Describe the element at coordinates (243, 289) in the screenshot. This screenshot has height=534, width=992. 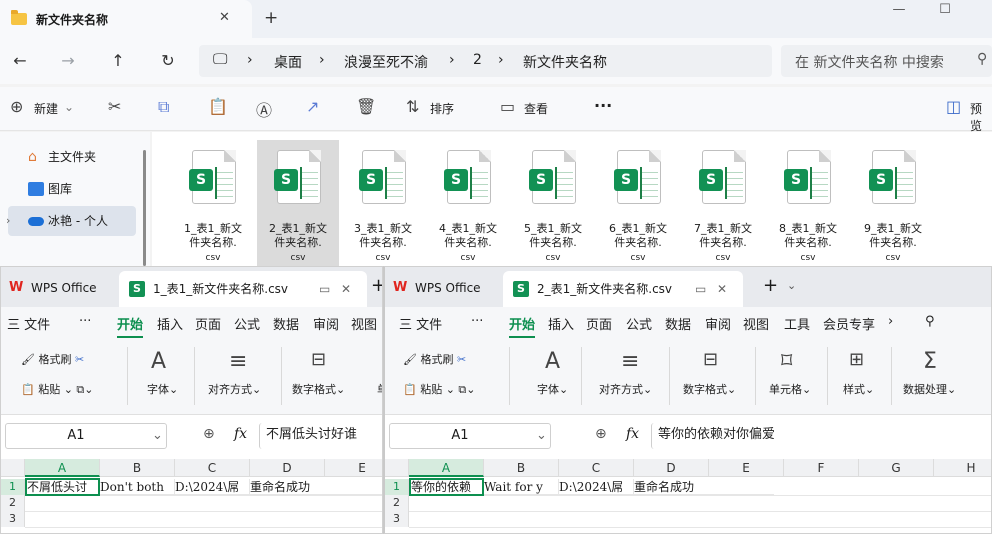
I see `wps-doc-tab: S 1_表1_新文件夹名称.csv ▭ ✕` at that location.